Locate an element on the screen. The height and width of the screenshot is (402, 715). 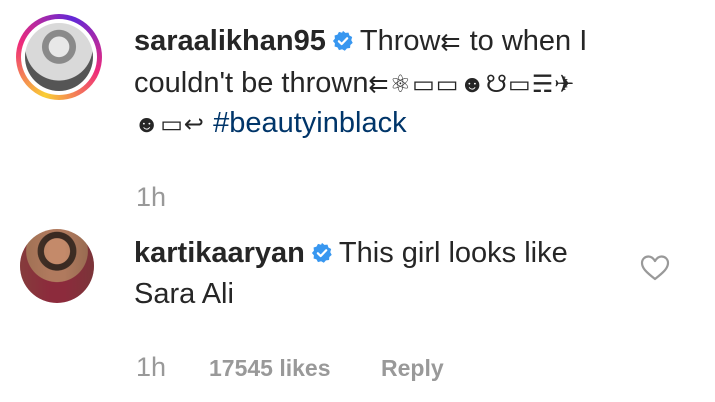
avatar-photo is located at coordinates (59, 57).